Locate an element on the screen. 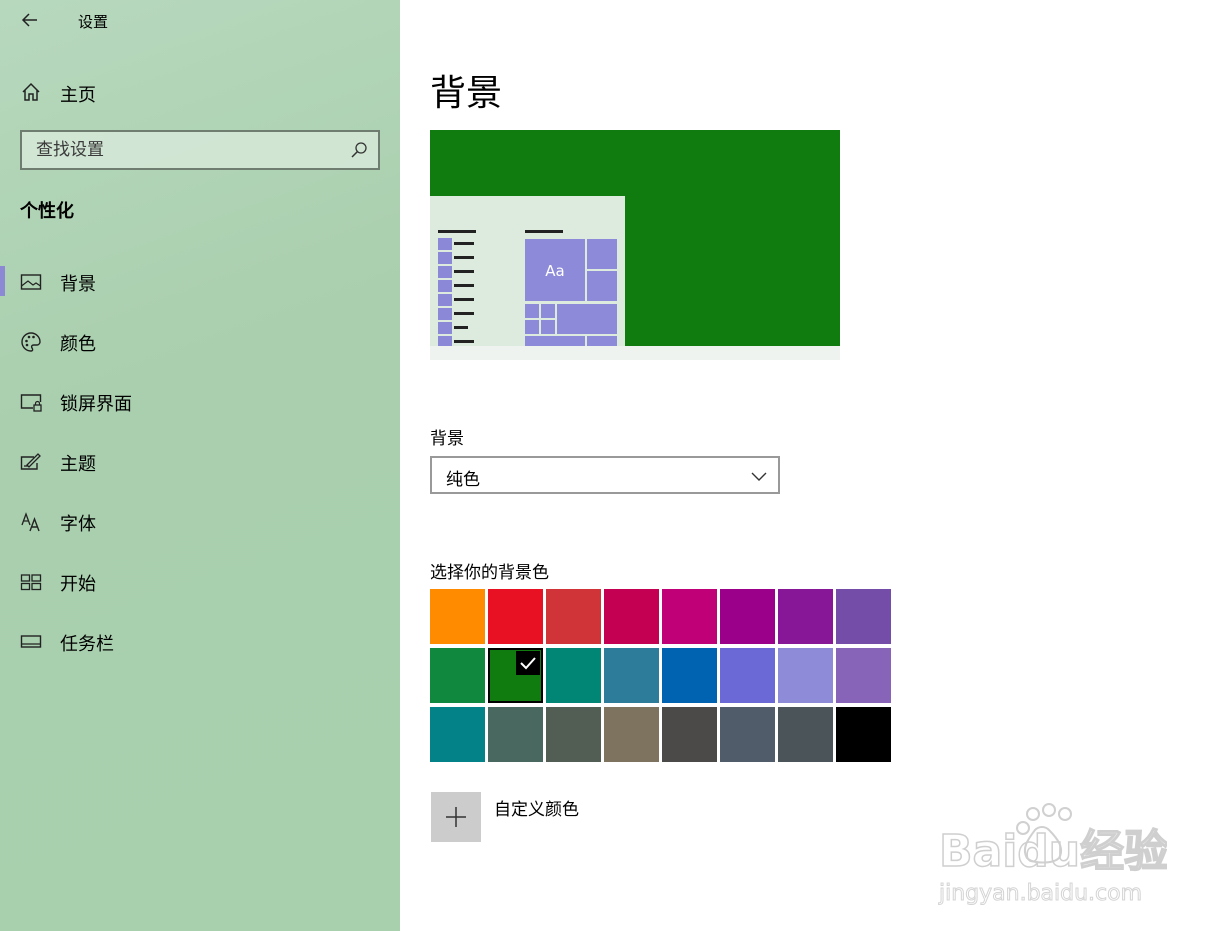  colors-label: 选择你的背景色 is located at coordinates (489, 573).